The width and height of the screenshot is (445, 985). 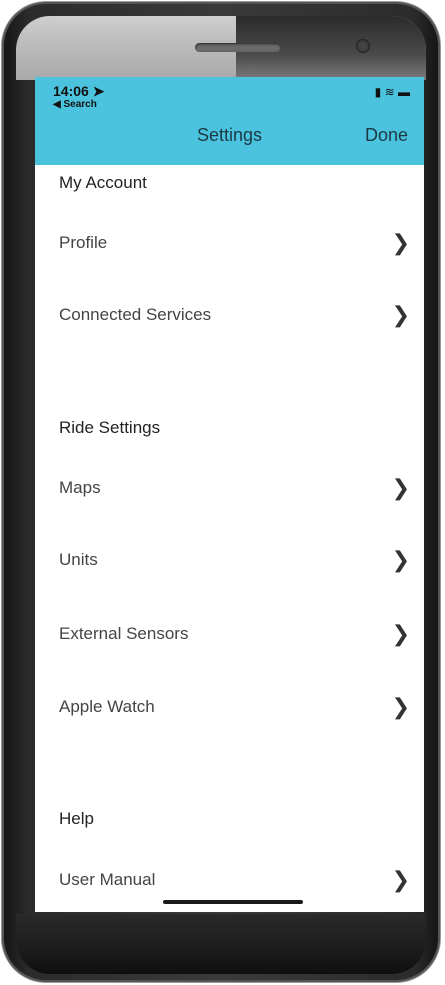 What do you see at coordinates (233, 902) in the screenshot?
I see `home-indicator` at bounding box center [233, 902].